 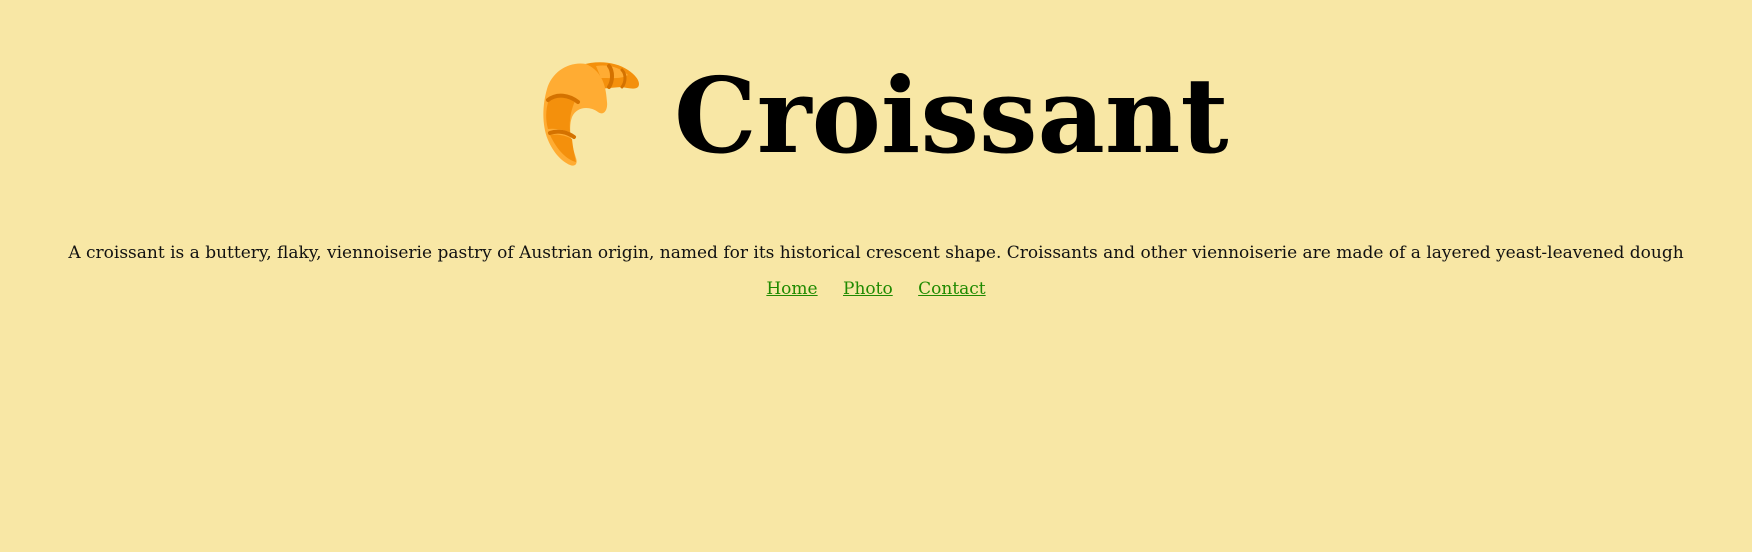 What do you see at coordinates (591, 114) in the screenshot?
I see `croissant-icon` at bounding box center [591, 114].